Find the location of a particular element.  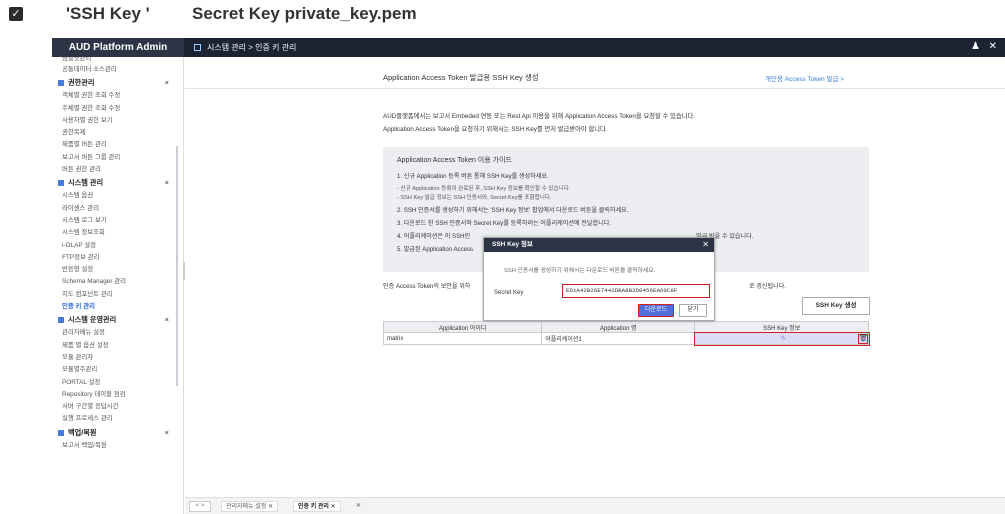

modal-title: SSH Key 정보 is located at coordinates (512, 244).